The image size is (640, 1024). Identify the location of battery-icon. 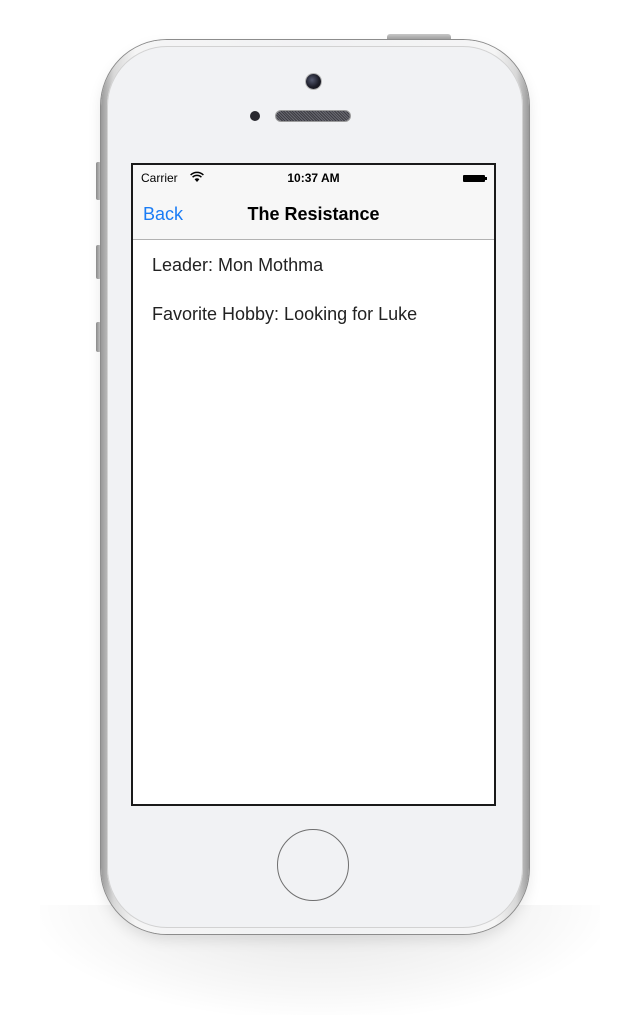
(475, 178).